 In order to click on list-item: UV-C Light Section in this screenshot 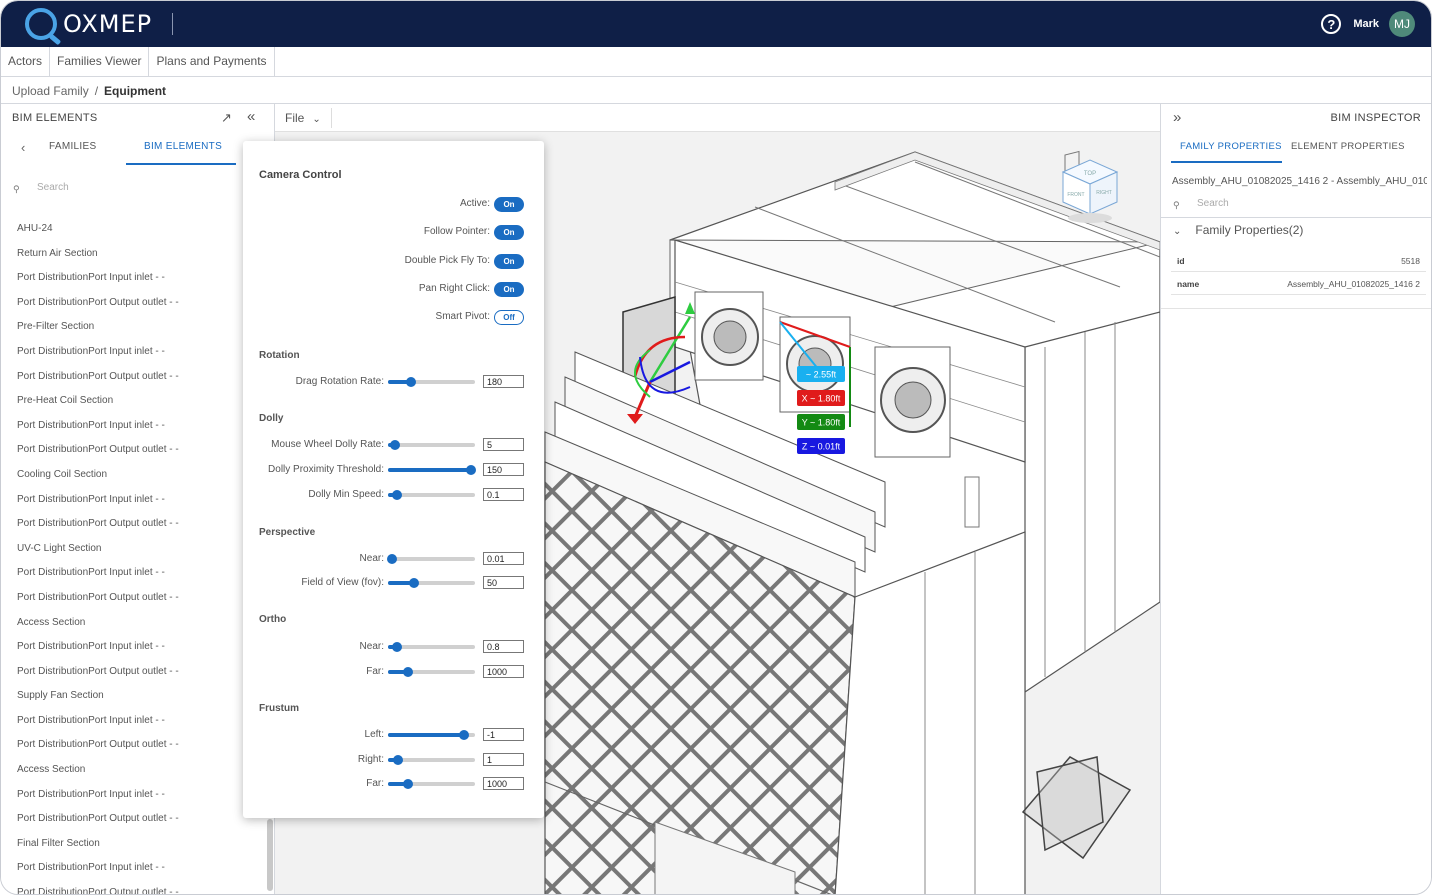, I will do `click(142, 549)`.